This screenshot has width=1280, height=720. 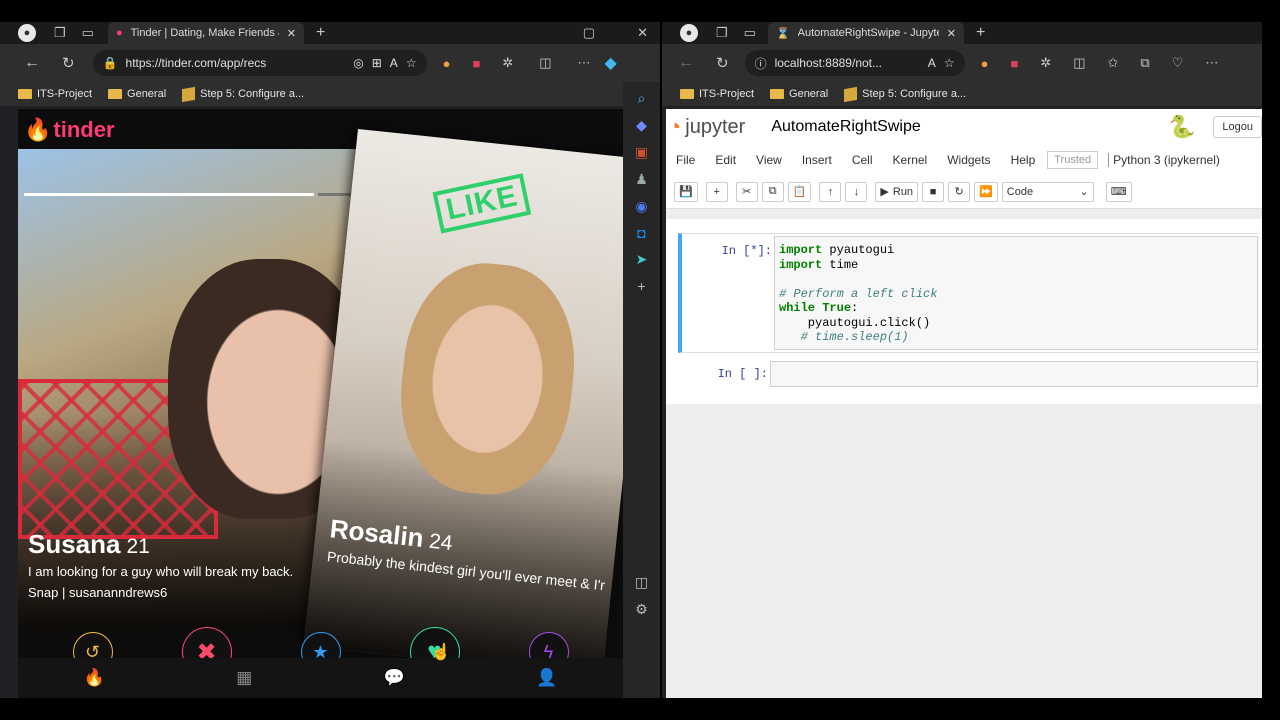 I want to click on code-editor, so click(x=1014, y=374).